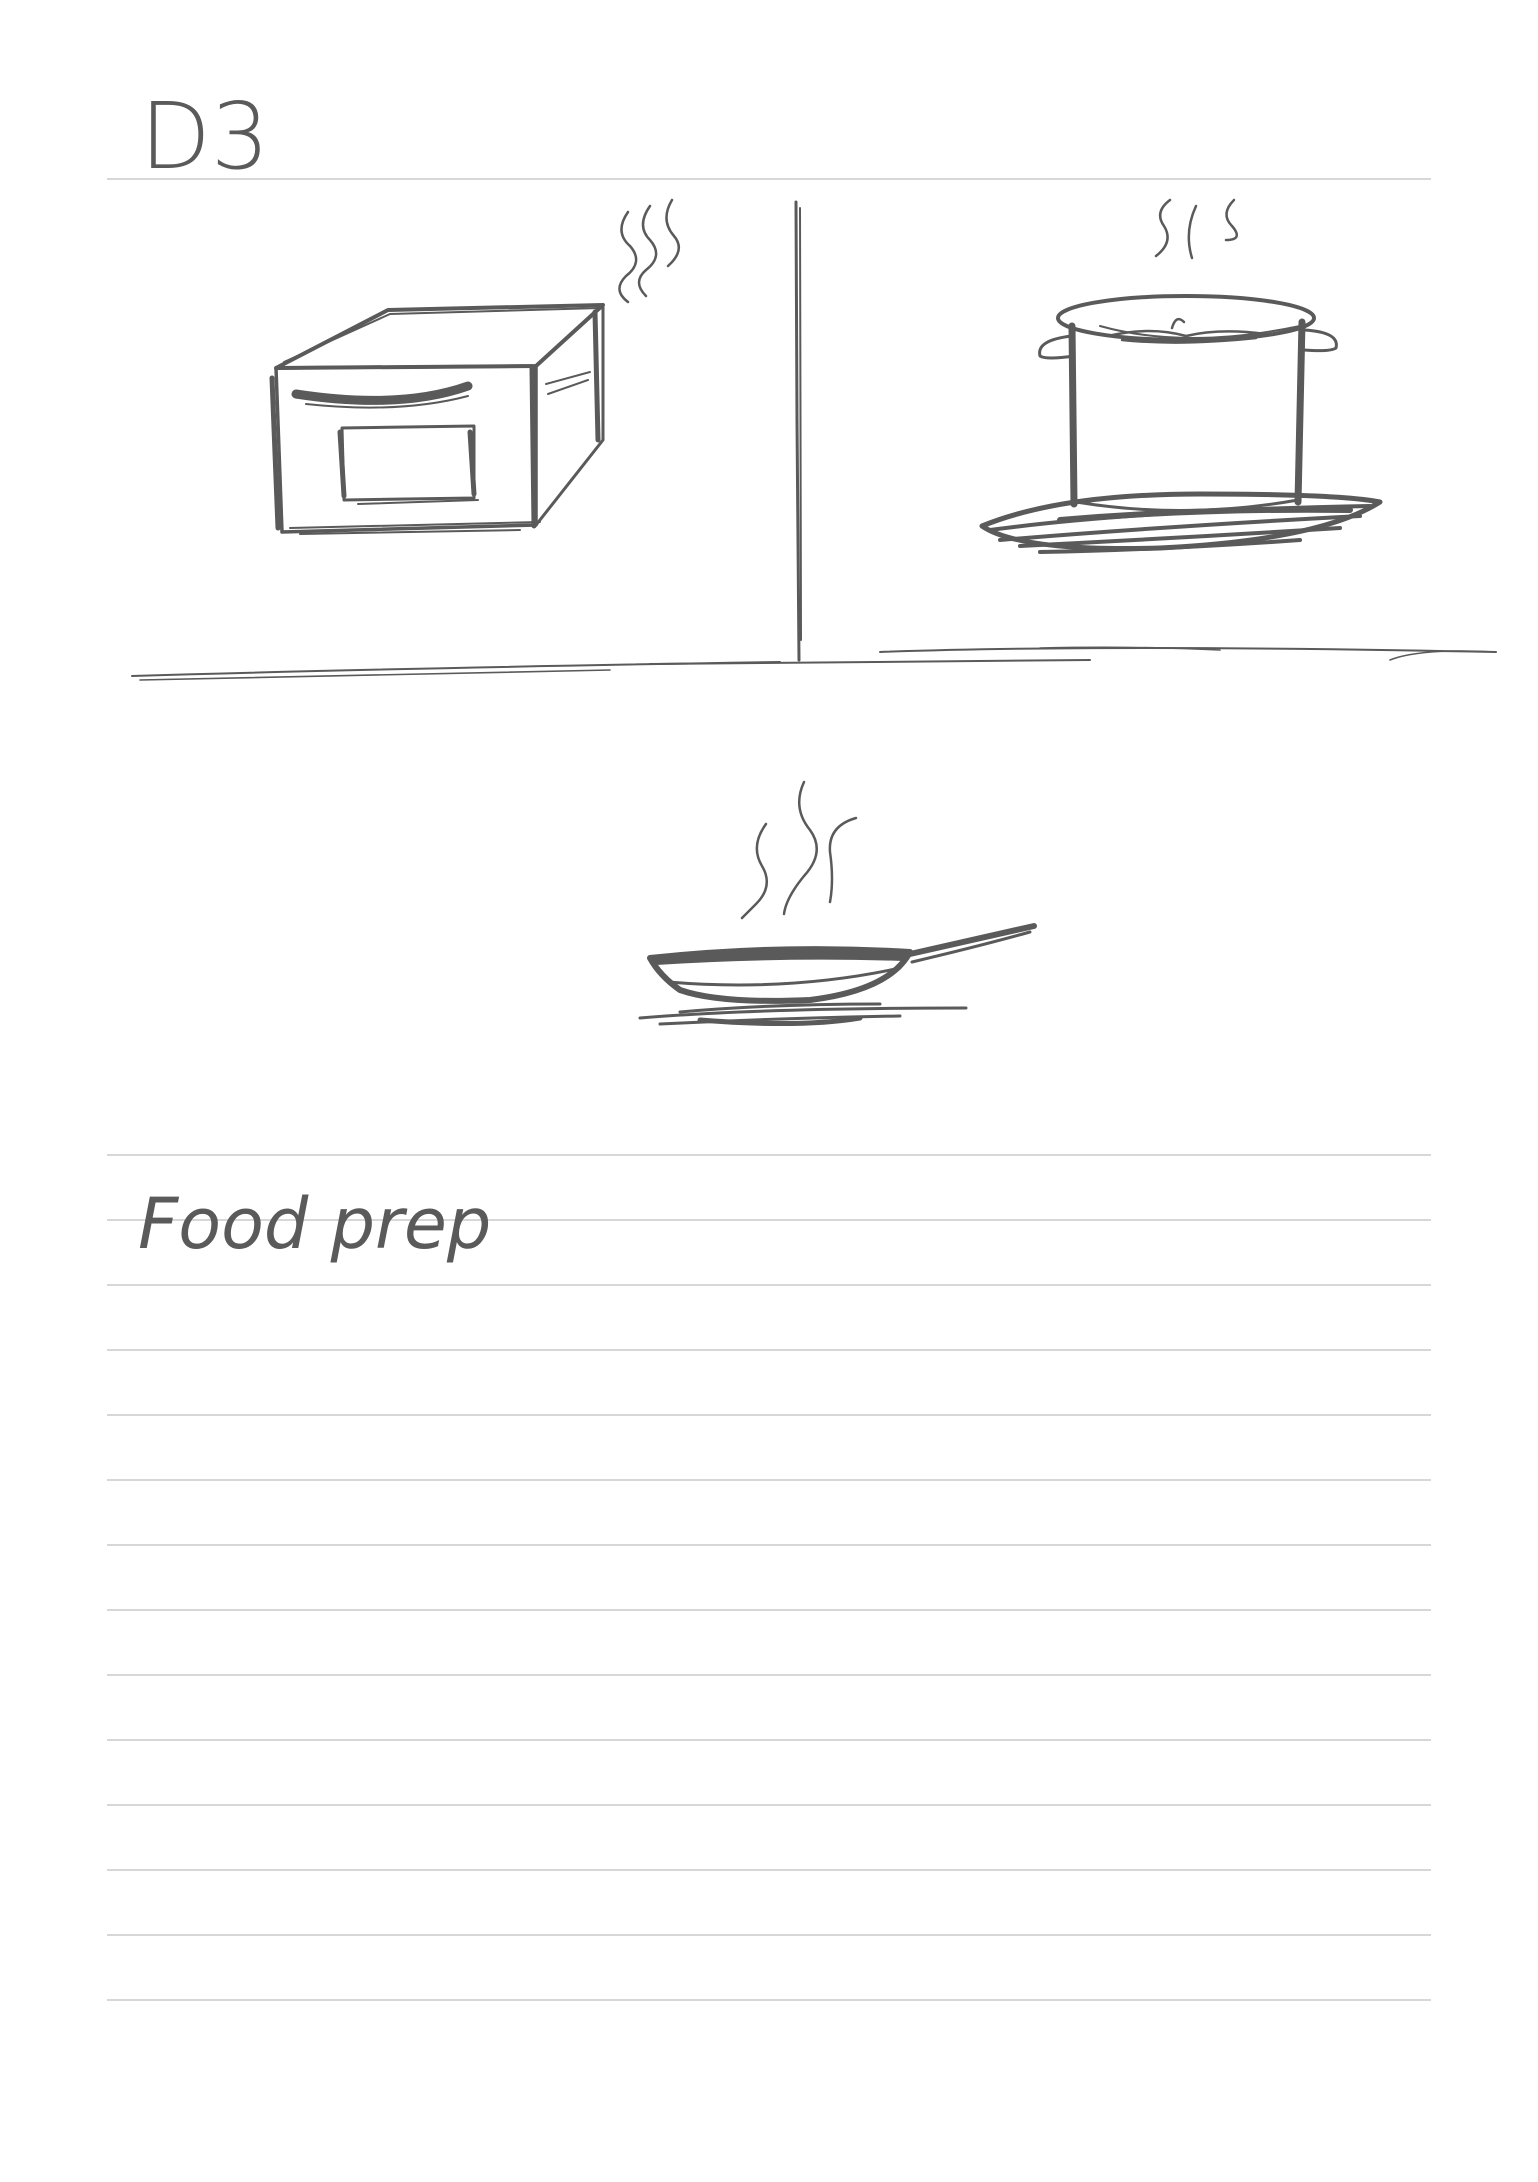 This screenshot has width=1538, height=2182. Describe the element at coordinates (837, 975) in the screenshot. I see `frying-pan-icon` at that location.